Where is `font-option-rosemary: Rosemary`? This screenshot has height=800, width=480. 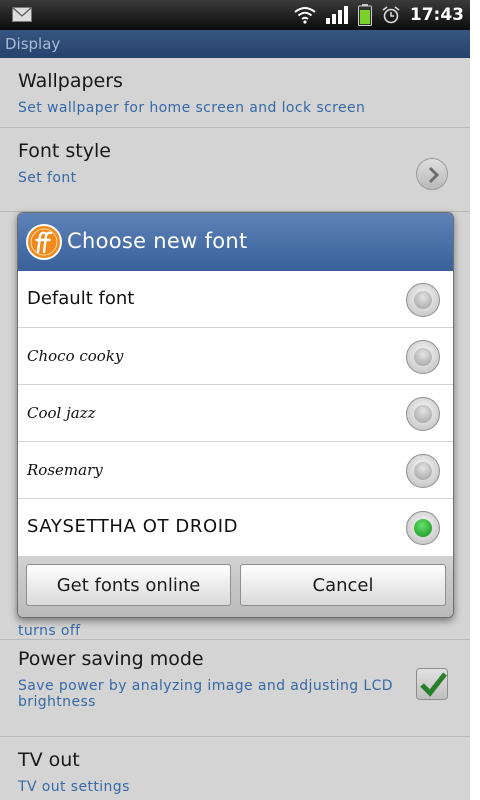
font-option-rosemary: Rosemary is located at coordinates (235, 470).